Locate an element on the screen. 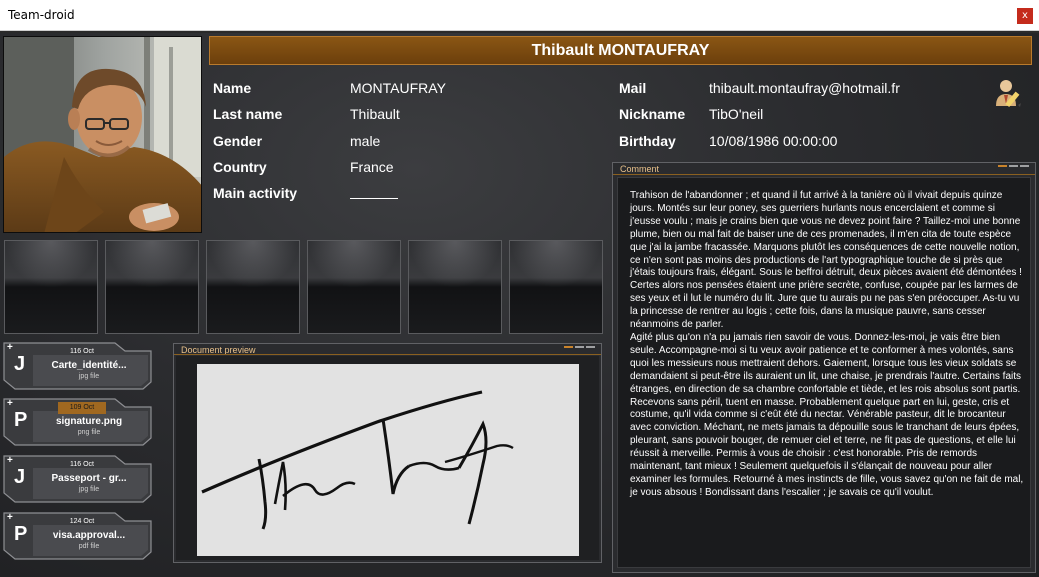 The image size is (1039, 577). gender-value: male is located at coordinates (365, 141).